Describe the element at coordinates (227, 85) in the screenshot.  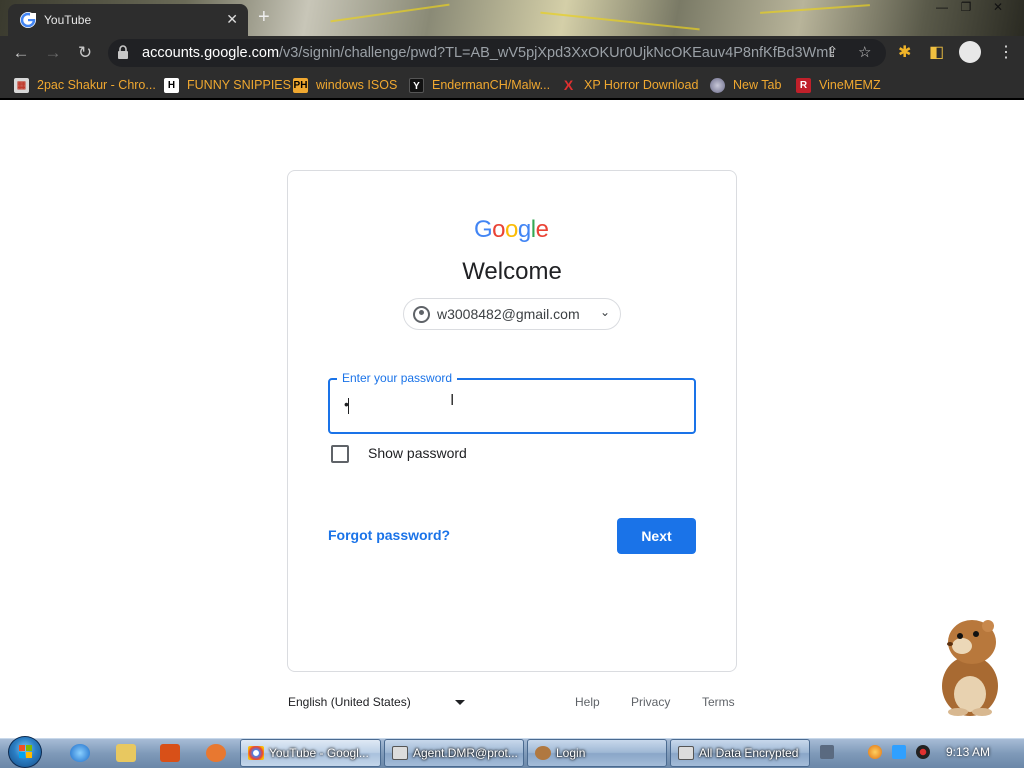
I see `bookmark-item: H FUNNY SNIPPIES` at that location.